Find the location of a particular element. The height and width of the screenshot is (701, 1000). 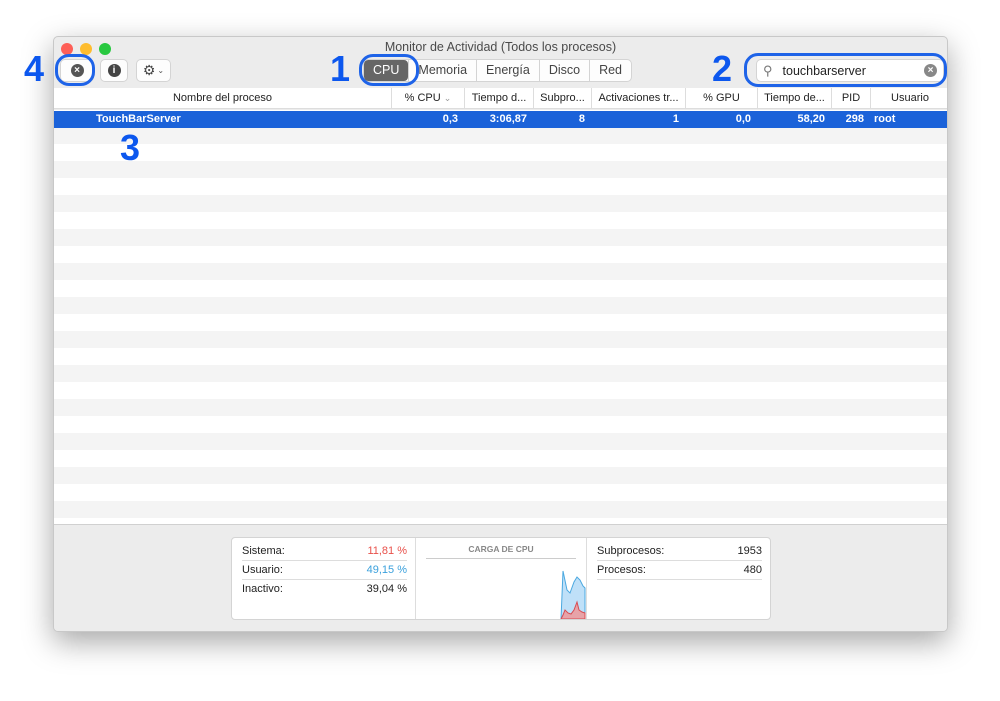

gear-icon: ⚙ is located at coordinates (149, 70).